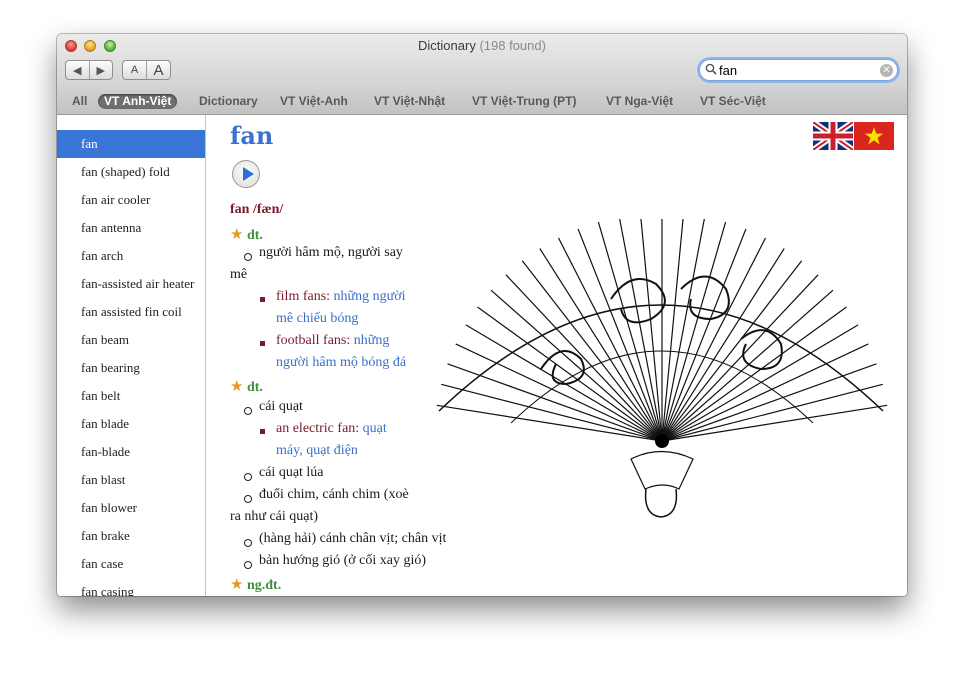 The height and width of the screenshot is (675, 964). What do you see at coordinates (733, 101) in the screenshot?
I see `tab-vt-sec-viet: VT Séc-Việt` at bounding box center [733, 101].